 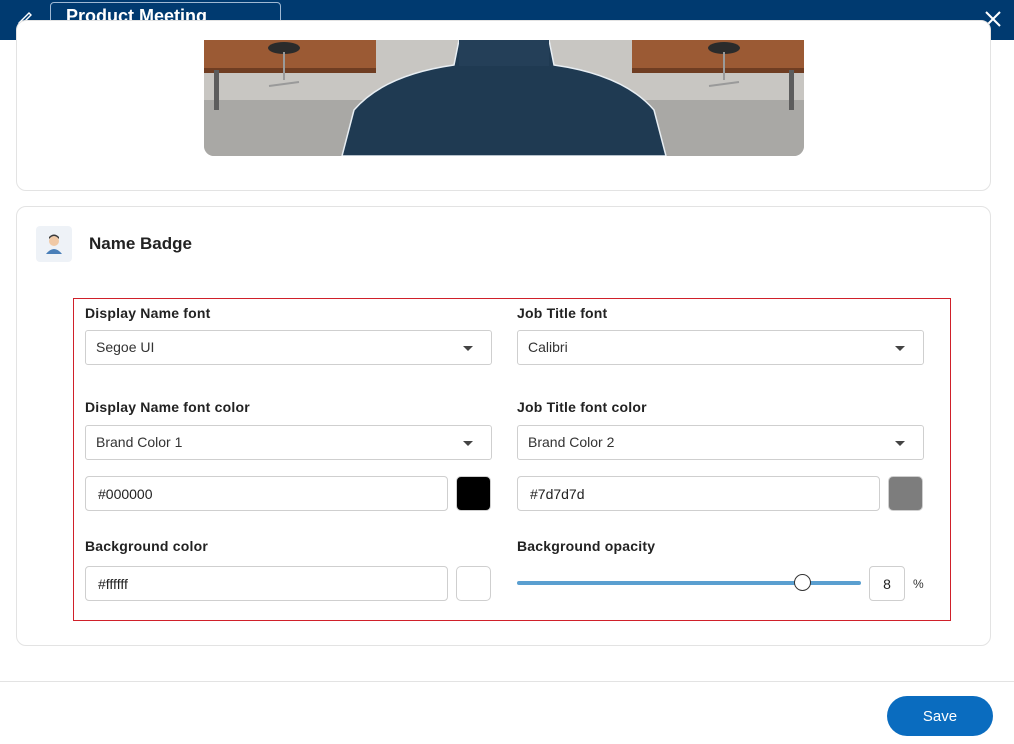 I want to click on display-name-color-hex-input, so click(x=266, y=493).